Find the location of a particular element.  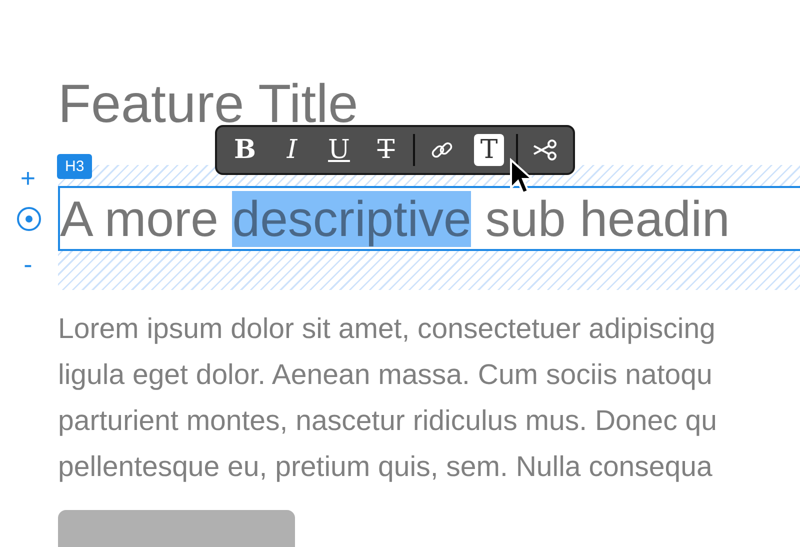

target-icon is located at coordinates (29, 219).